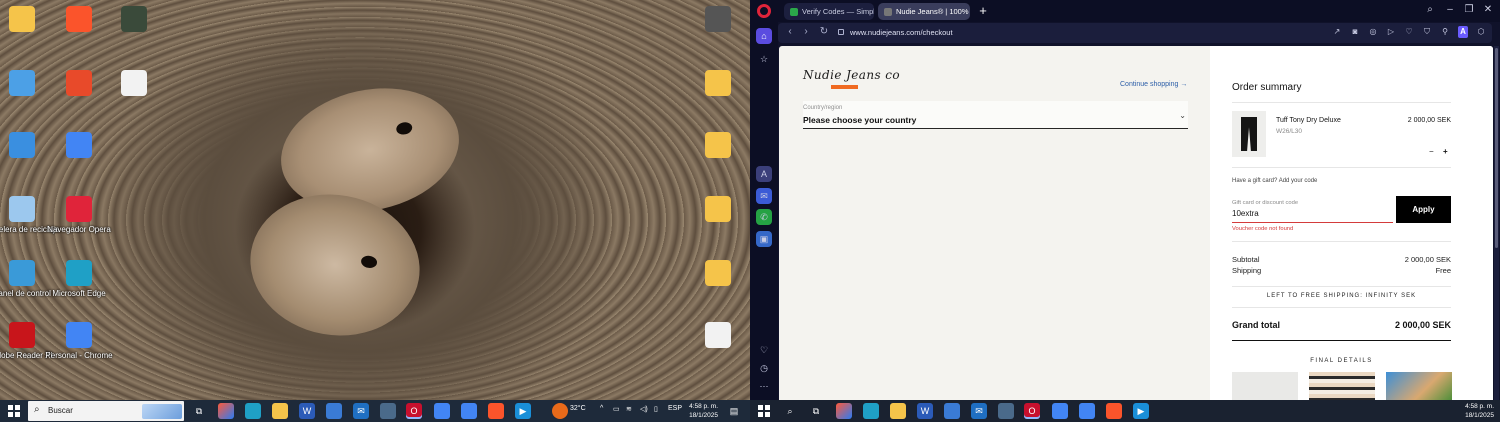 Image resolution: width=1500 pixels, height=422 pixels. What do you see at coordinates (1430, 9) in the screenshot?
I see `search-tabs-icon: ⌕` at bounding box center [1430, 9].